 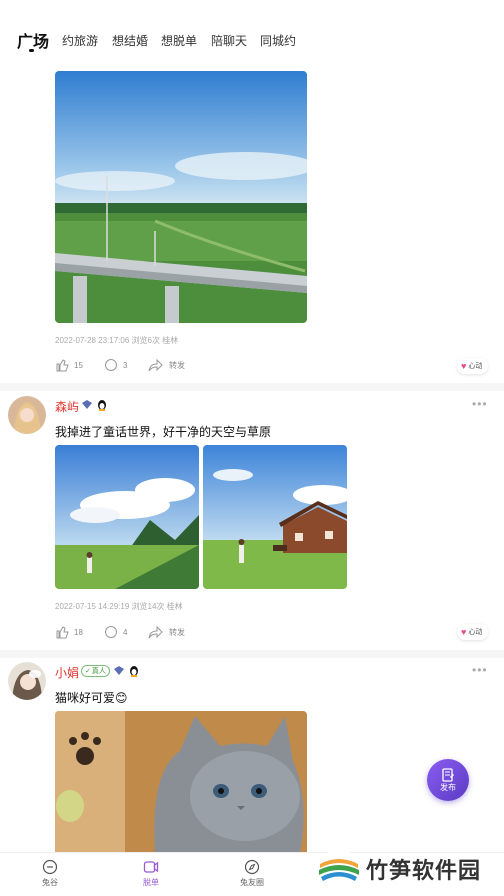 What do you see at coordinates (78, 632) in the screenshot?
I see `like-count: 18` at bounding box center [78, 632].